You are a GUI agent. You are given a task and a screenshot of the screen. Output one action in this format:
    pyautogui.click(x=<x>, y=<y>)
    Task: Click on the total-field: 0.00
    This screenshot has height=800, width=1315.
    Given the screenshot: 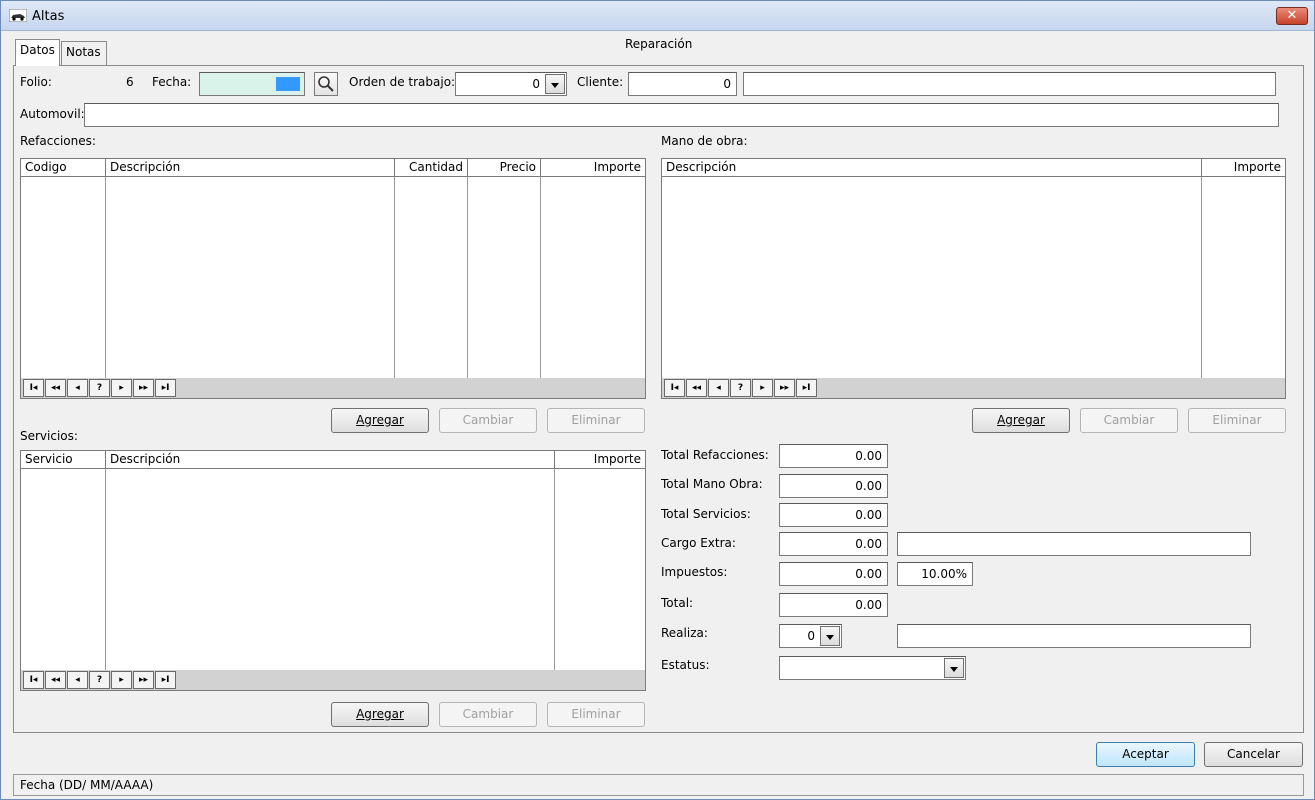 What is the action you would take?
    pyautogui.click(x=833, y=605)
    